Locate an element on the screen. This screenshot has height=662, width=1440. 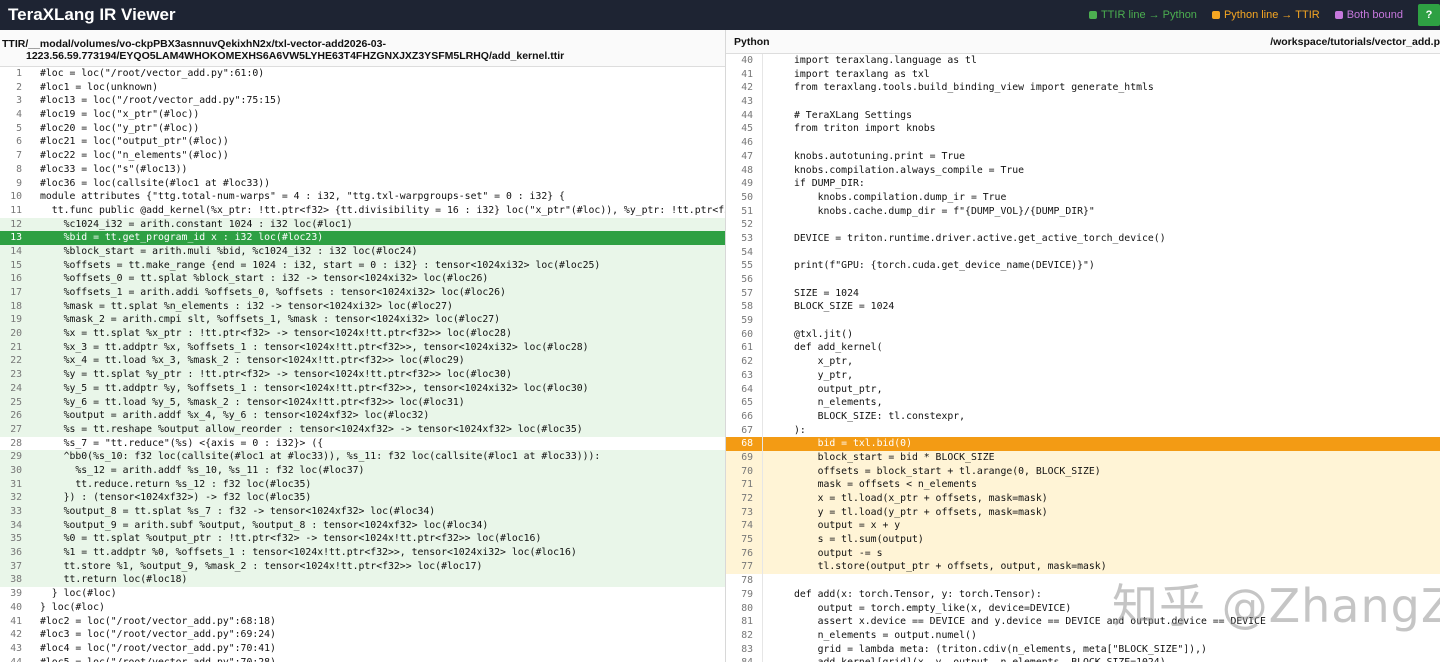
code-line: 74 output = x + y is located at coordinates (1083, 526).